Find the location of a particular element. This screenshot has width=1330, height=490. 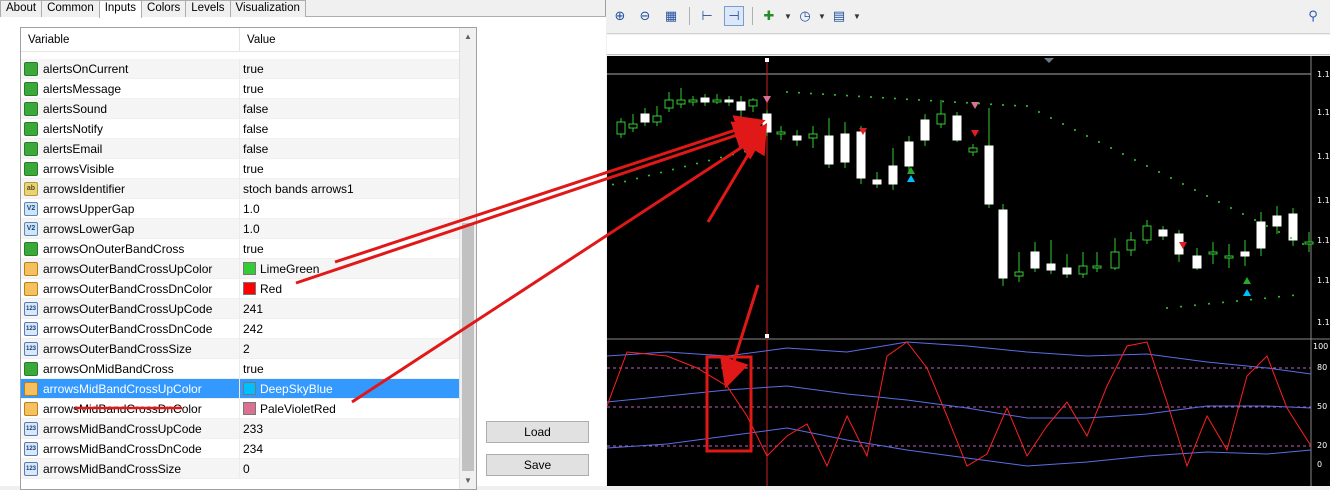

tab-inputs: Inputs is located at coordinates (120, 9).